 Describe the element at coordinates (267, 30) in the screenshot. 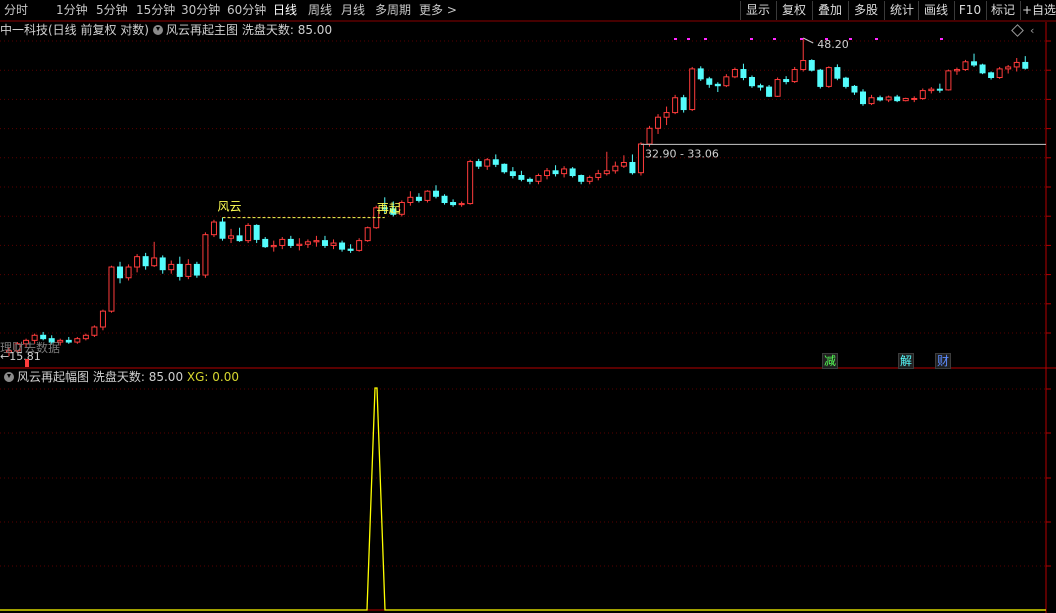

I see `main-param-label: 洗盘天数:` at that location.